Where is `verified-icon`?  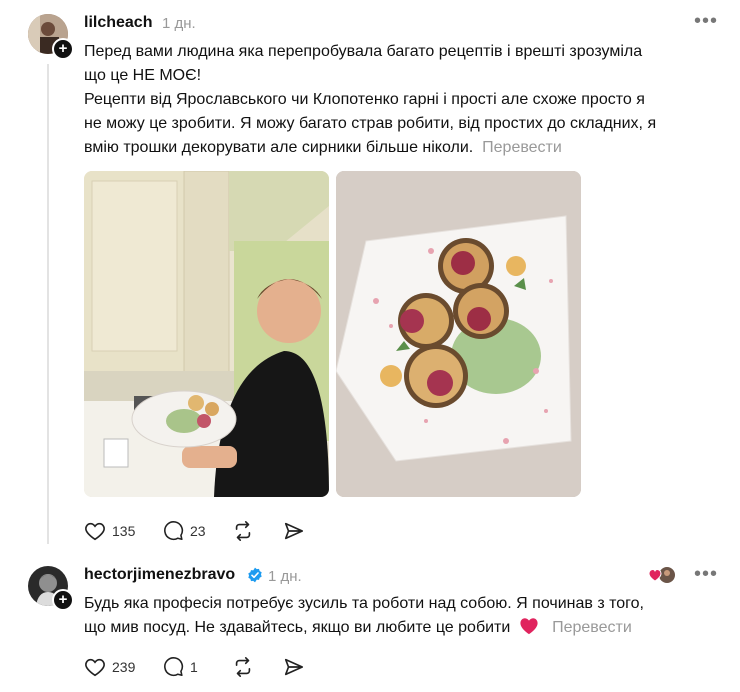 verified-icon is located at coordinates (255, 577).